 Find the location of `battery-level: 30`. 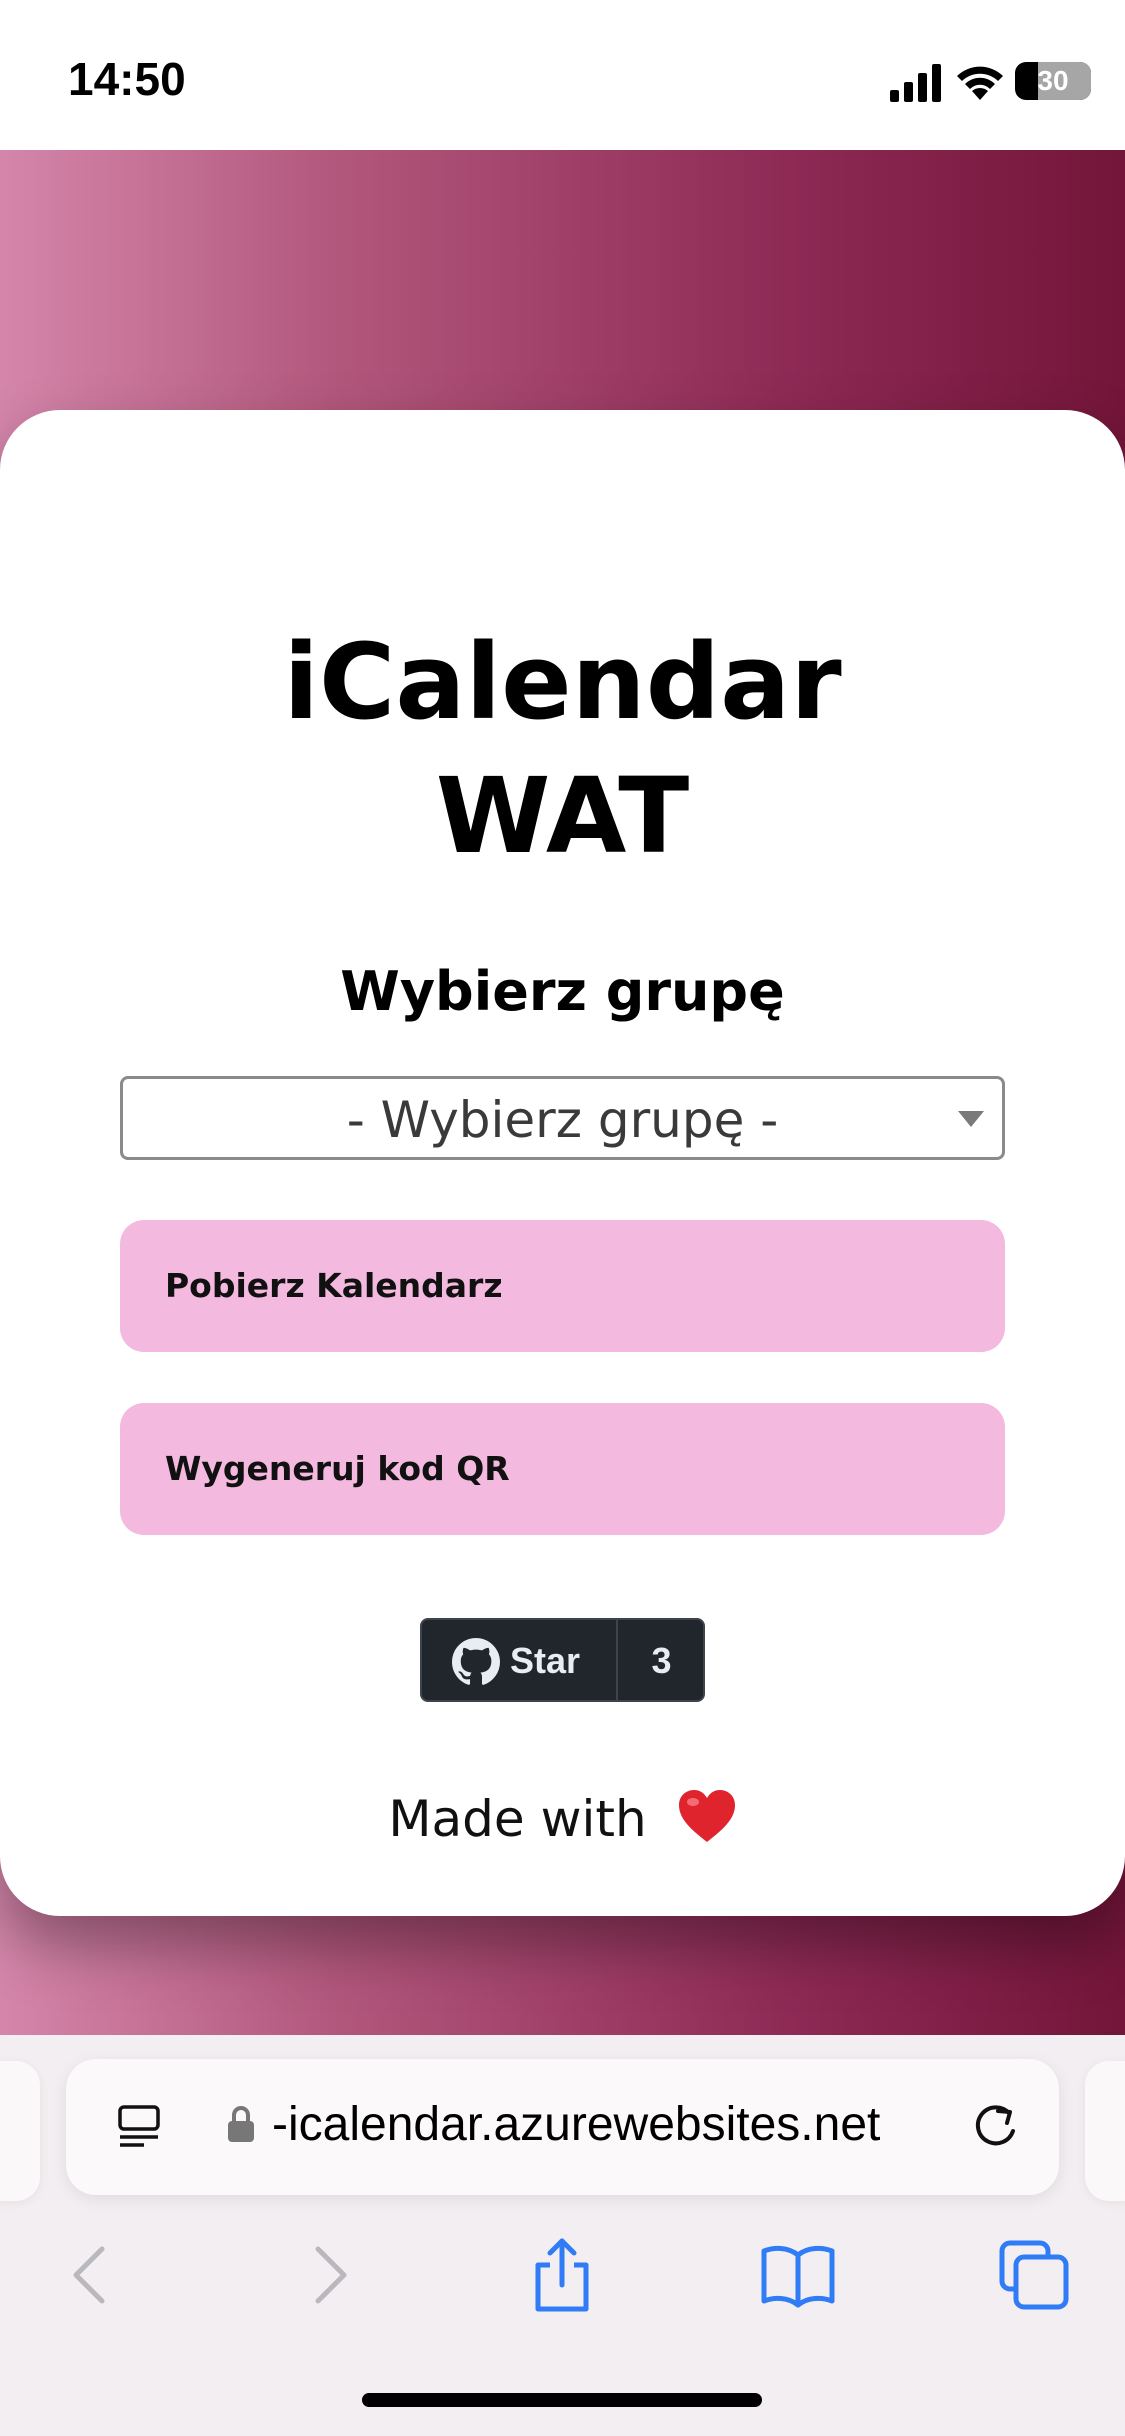

battery-level: 30 is located at coordinates (1053, 80).